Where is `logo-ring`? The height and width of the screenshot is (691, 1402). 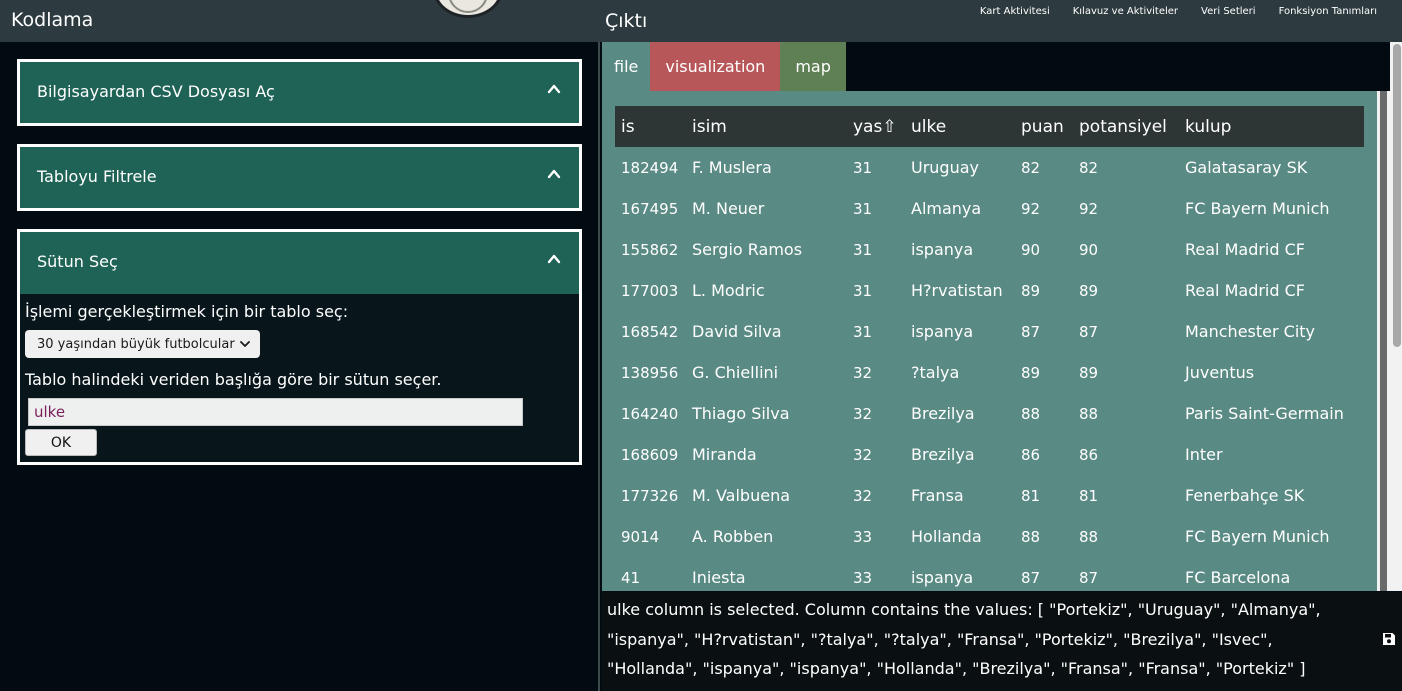 logo-ring is located at coordinates (468, 6).